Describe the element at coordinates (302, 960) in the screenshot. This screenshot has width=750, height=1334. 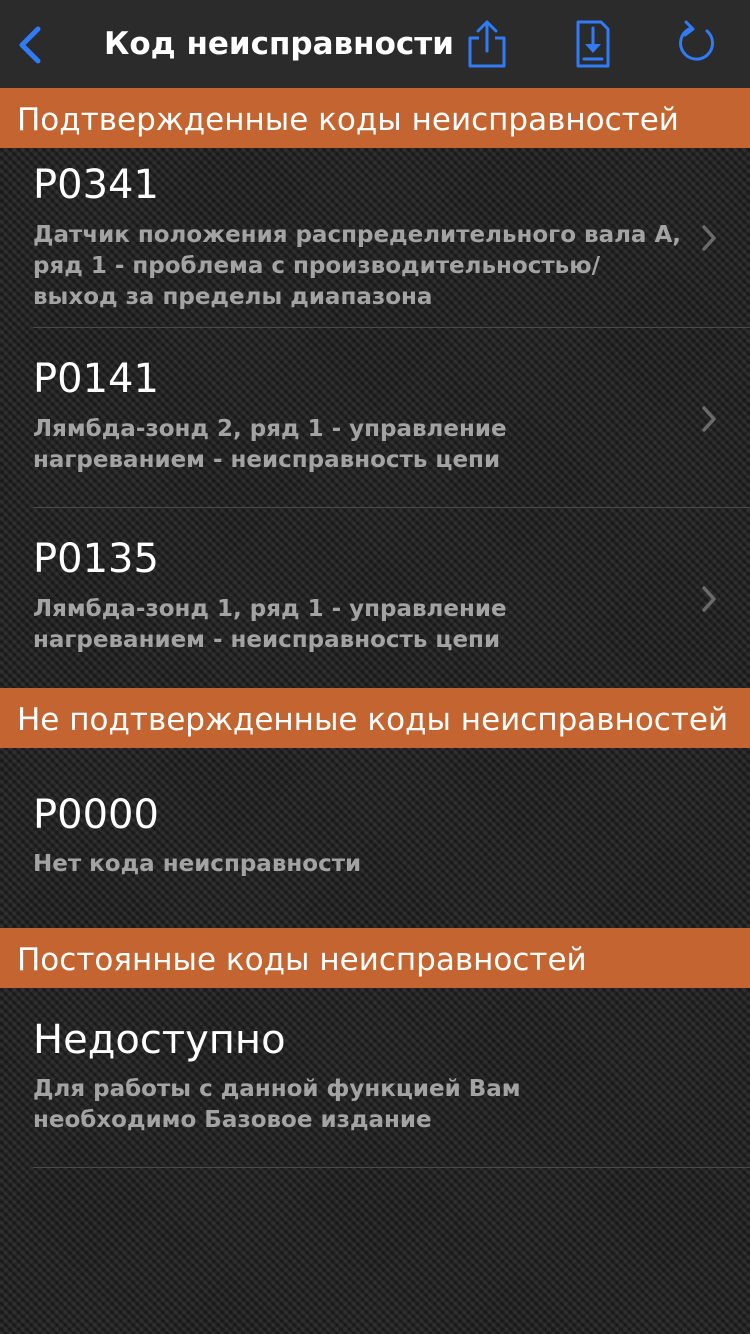
I see `section-title: Постоянные коды неисправностей` at that location.